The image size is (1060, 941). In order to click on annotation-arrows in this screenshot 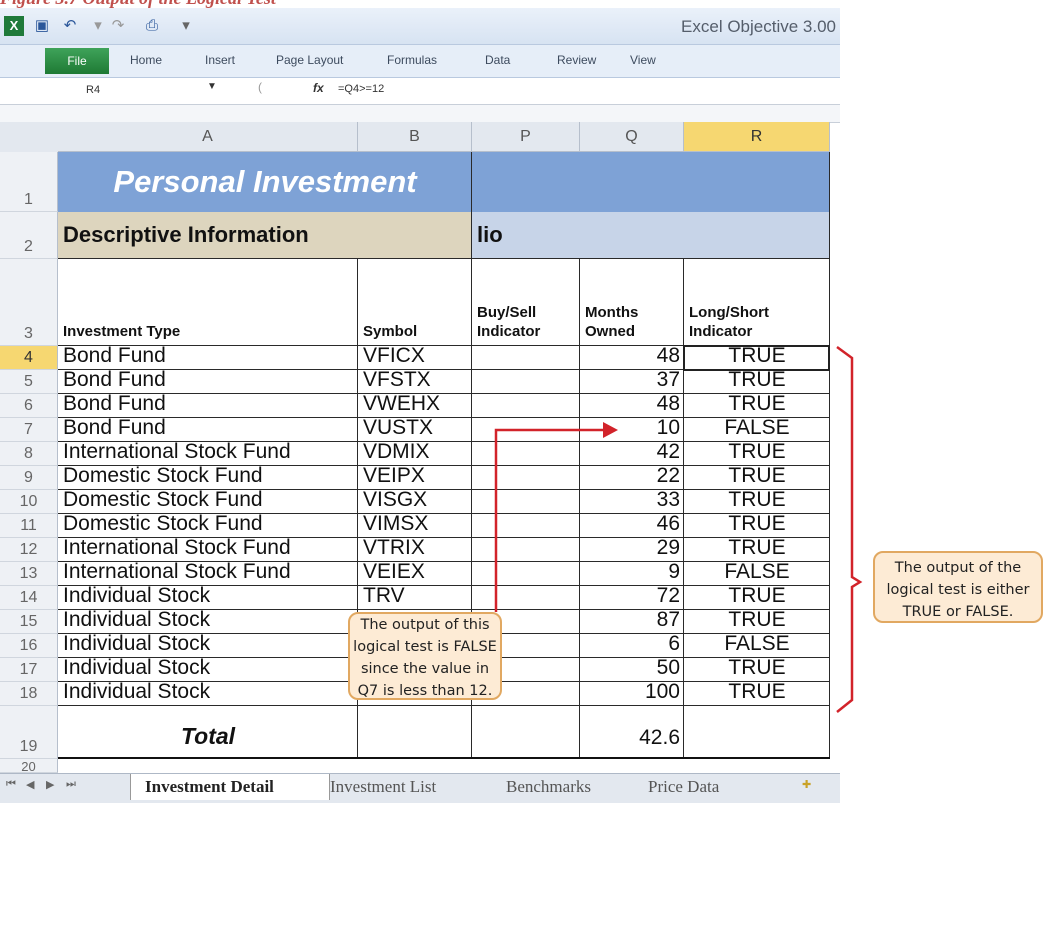, I will do `click(678, 529)`.